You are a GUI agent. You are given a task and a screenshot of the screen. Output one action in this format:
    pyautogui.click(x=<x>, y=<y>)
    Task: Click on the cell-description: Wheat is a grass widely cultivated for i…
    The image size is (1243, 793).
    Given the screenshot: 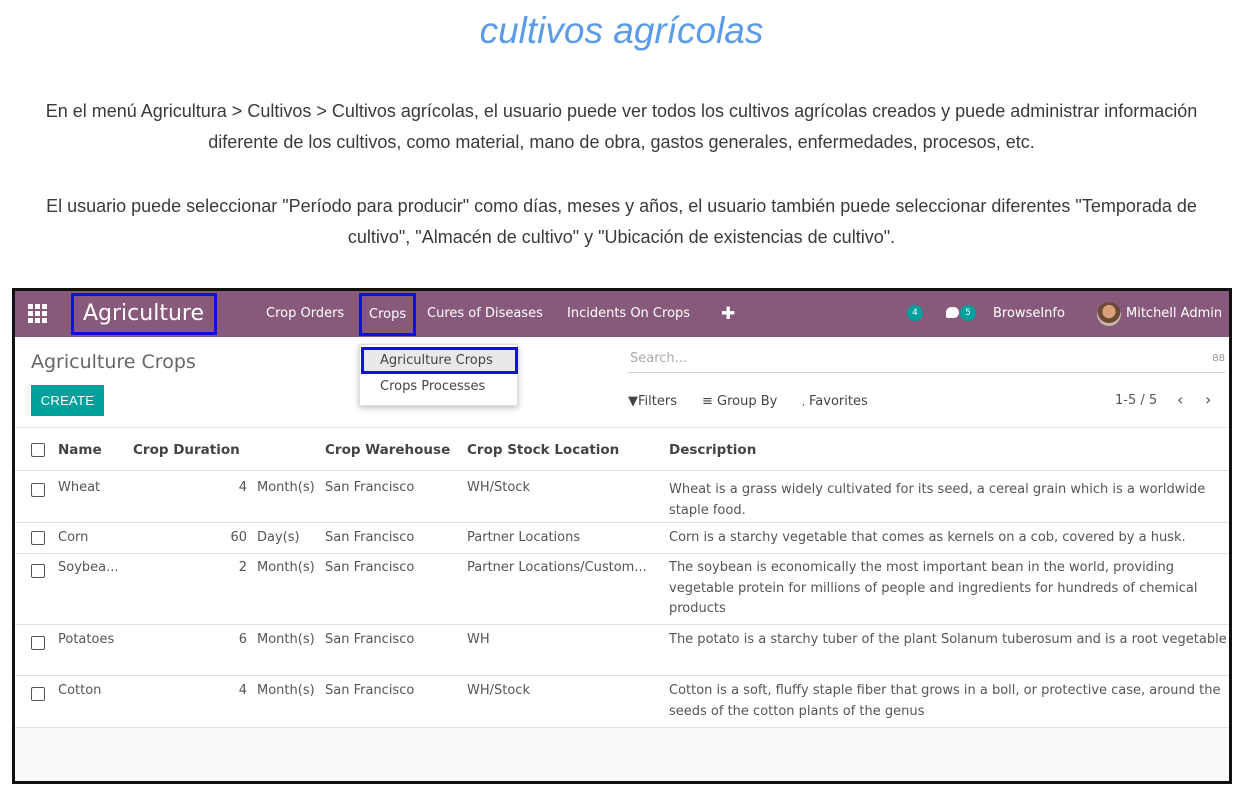 What is the action you would take?
    pyautogui.click(x=937, y=500)
    